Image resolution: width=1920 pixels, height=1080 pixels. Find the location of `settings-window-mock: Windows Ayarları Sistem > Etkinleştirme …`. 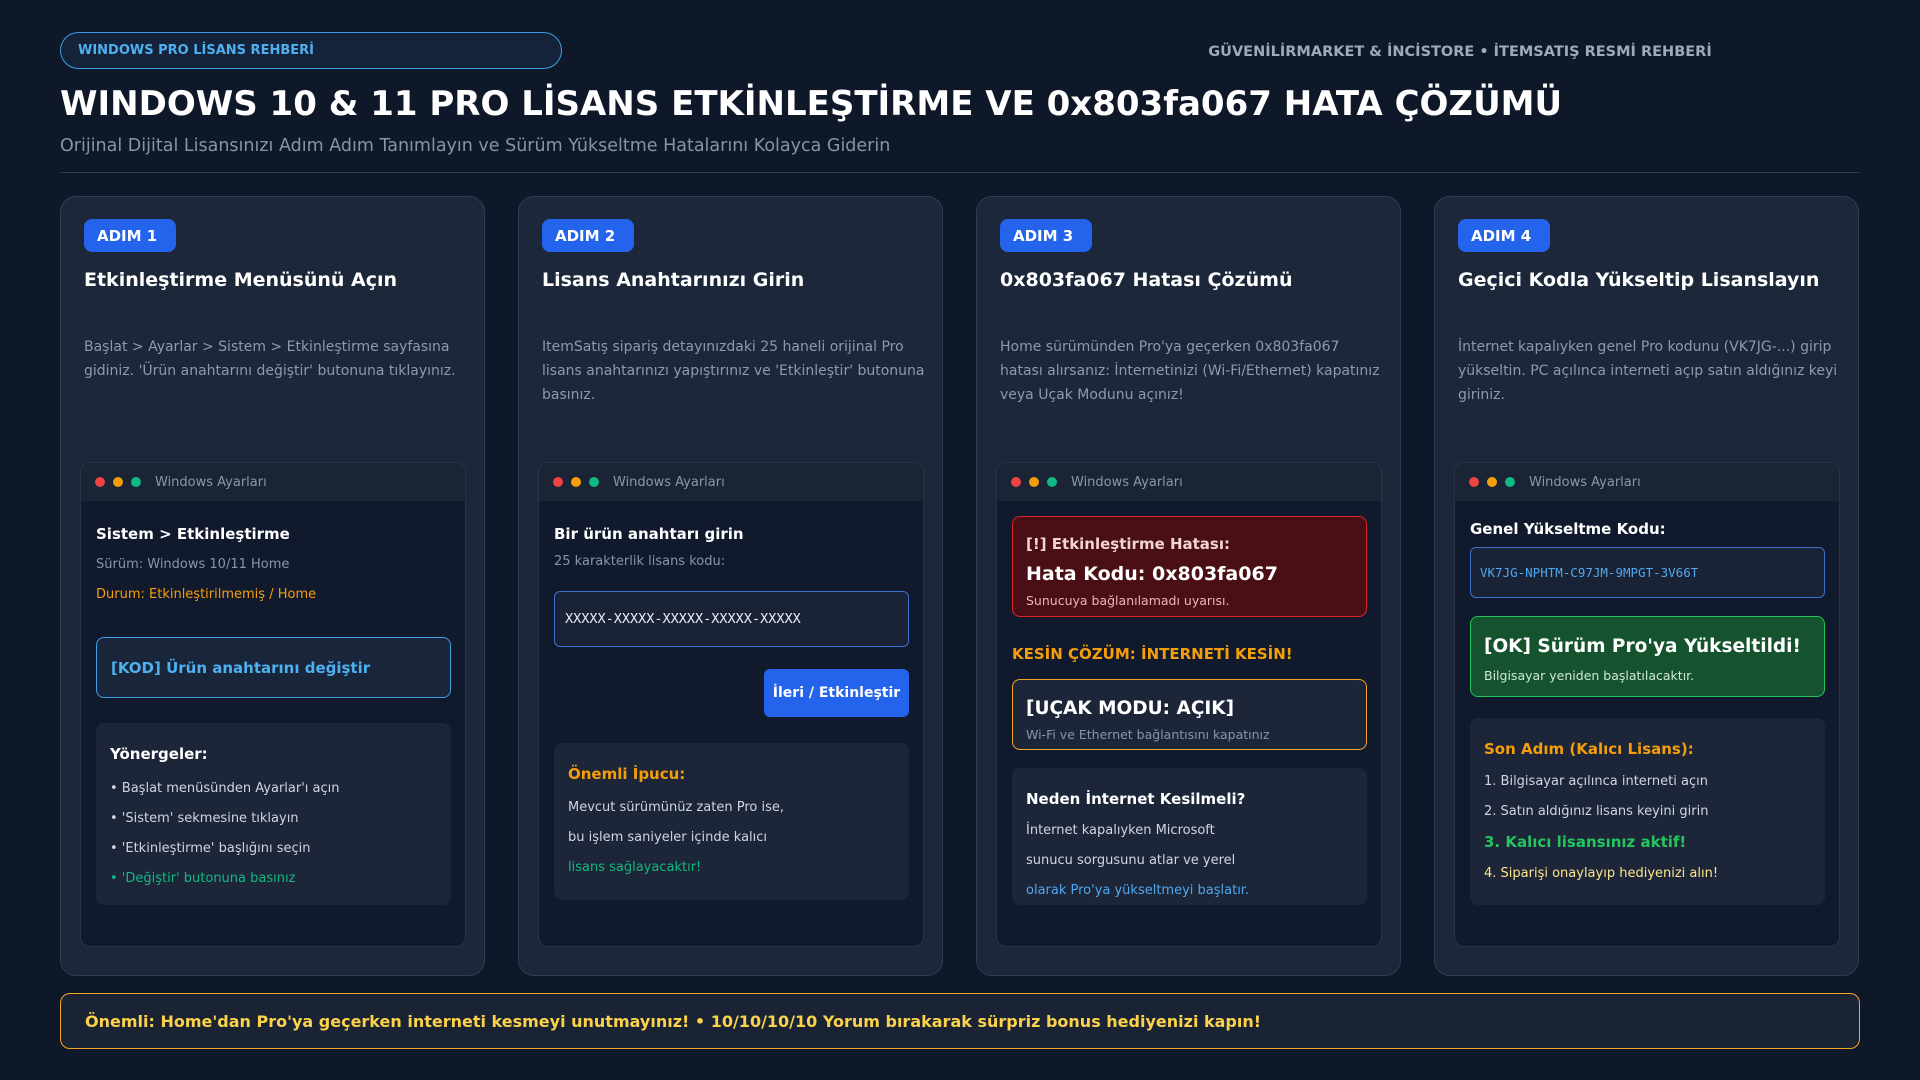

settings-window-mock: Windows Ayarları Sistem > Etkinleştirme … is located at coordinates (273, 704).